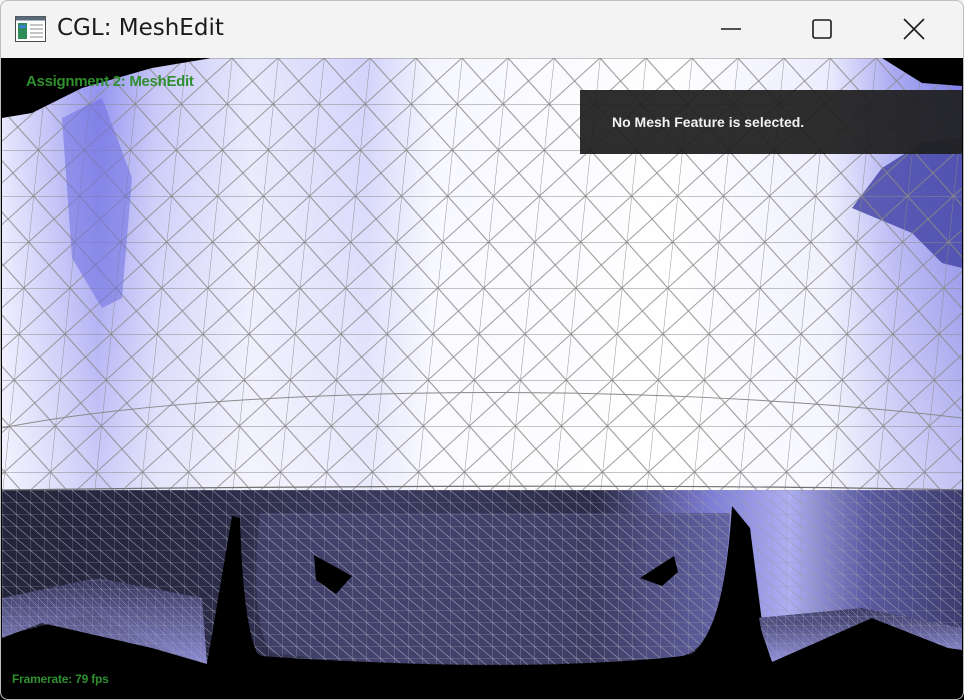 The image size is (964, 700). Describe the element at coordinates (708, 122) in the screenshot. I see `selection-status-text: No Mesh Feature is selected.` at that location.